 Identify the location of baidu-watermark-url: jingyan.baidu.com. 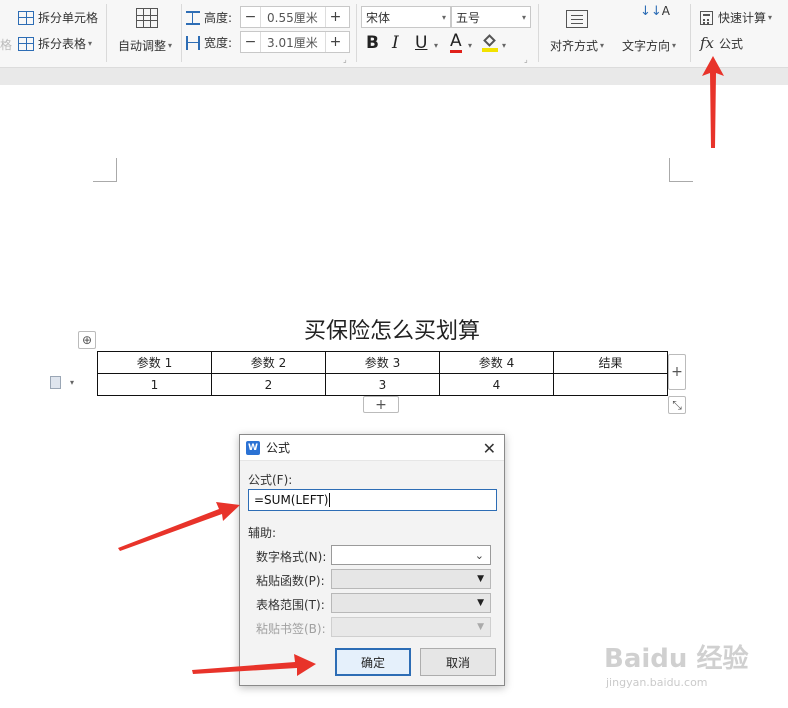
(657, 682).